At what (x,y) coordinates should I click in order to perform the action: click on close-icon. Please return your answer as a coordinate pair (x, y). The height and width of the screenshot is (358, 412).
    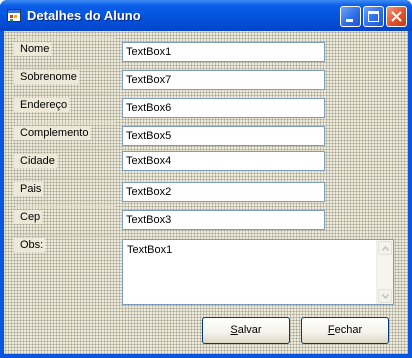
    Looking at the image, I should click on (396, 16).